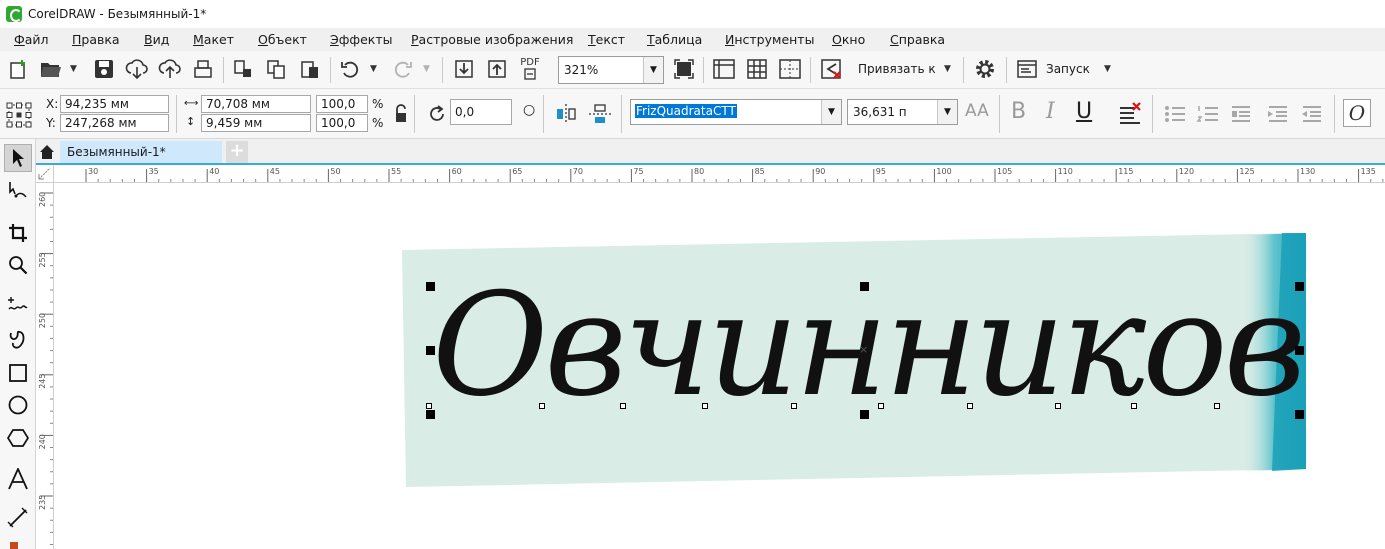  What do you see at coordinates (18, 438) in the screenshot?
I see `polygon-tool-icon` at bounding box center [18, 438].